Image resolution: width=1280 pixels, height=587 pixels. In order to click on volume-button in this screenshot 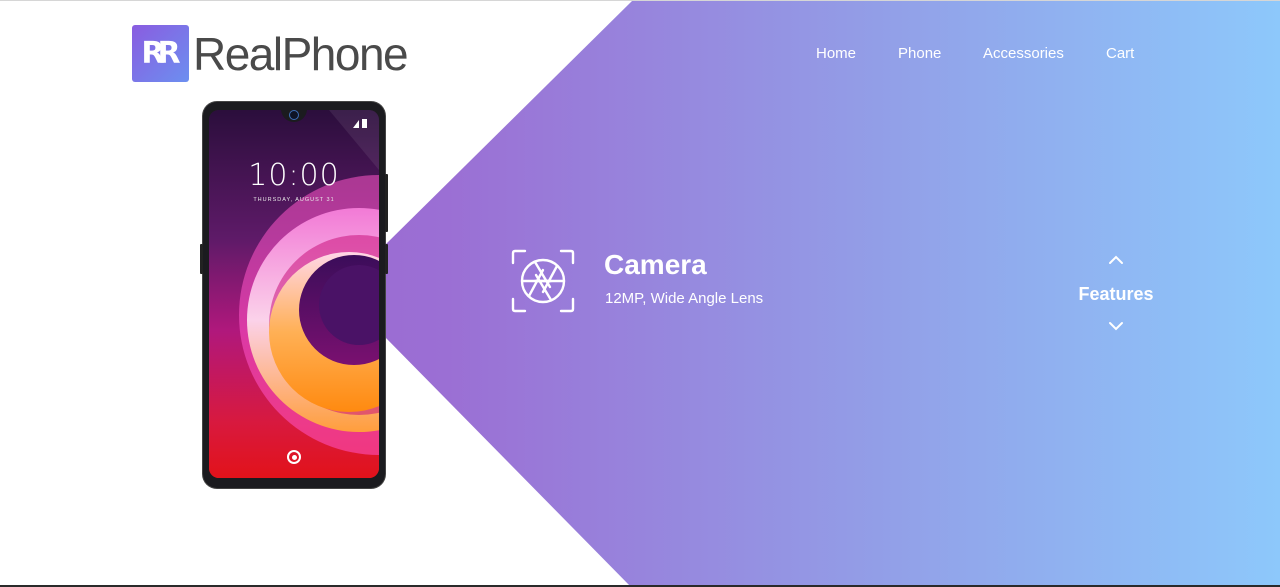, I will do `click(201, 259)`.